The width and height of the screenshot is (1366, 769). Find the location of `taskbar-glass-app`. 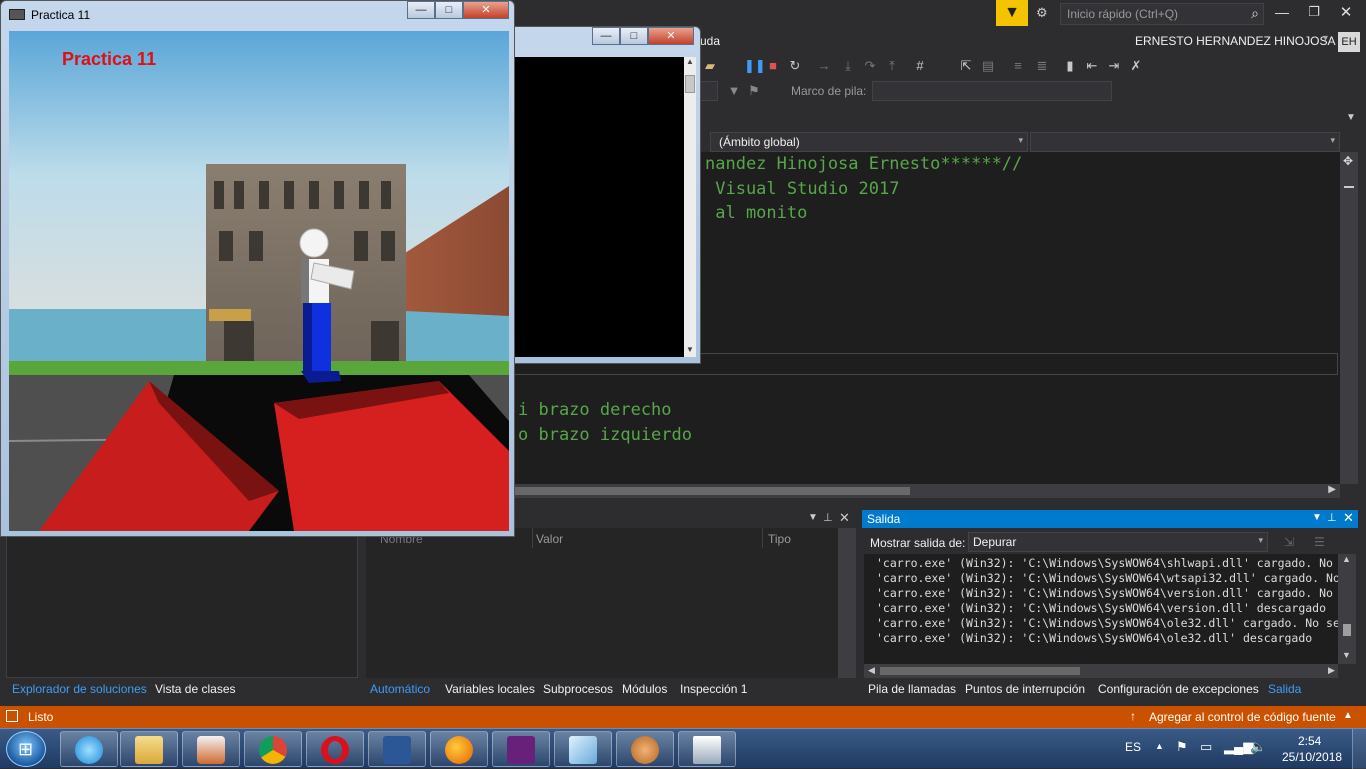

taskbar-glass-app is located at coordinates (583, 749).